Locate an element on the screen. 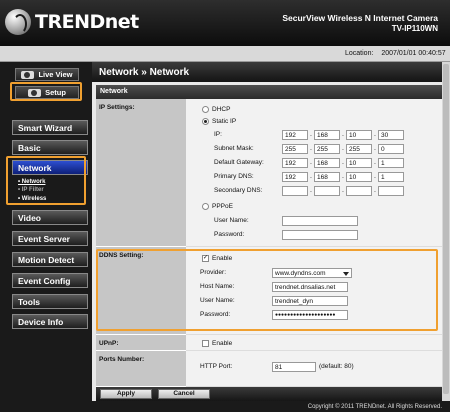  trendnet-logo: TRENDnet is located at coordinates (72, 22).